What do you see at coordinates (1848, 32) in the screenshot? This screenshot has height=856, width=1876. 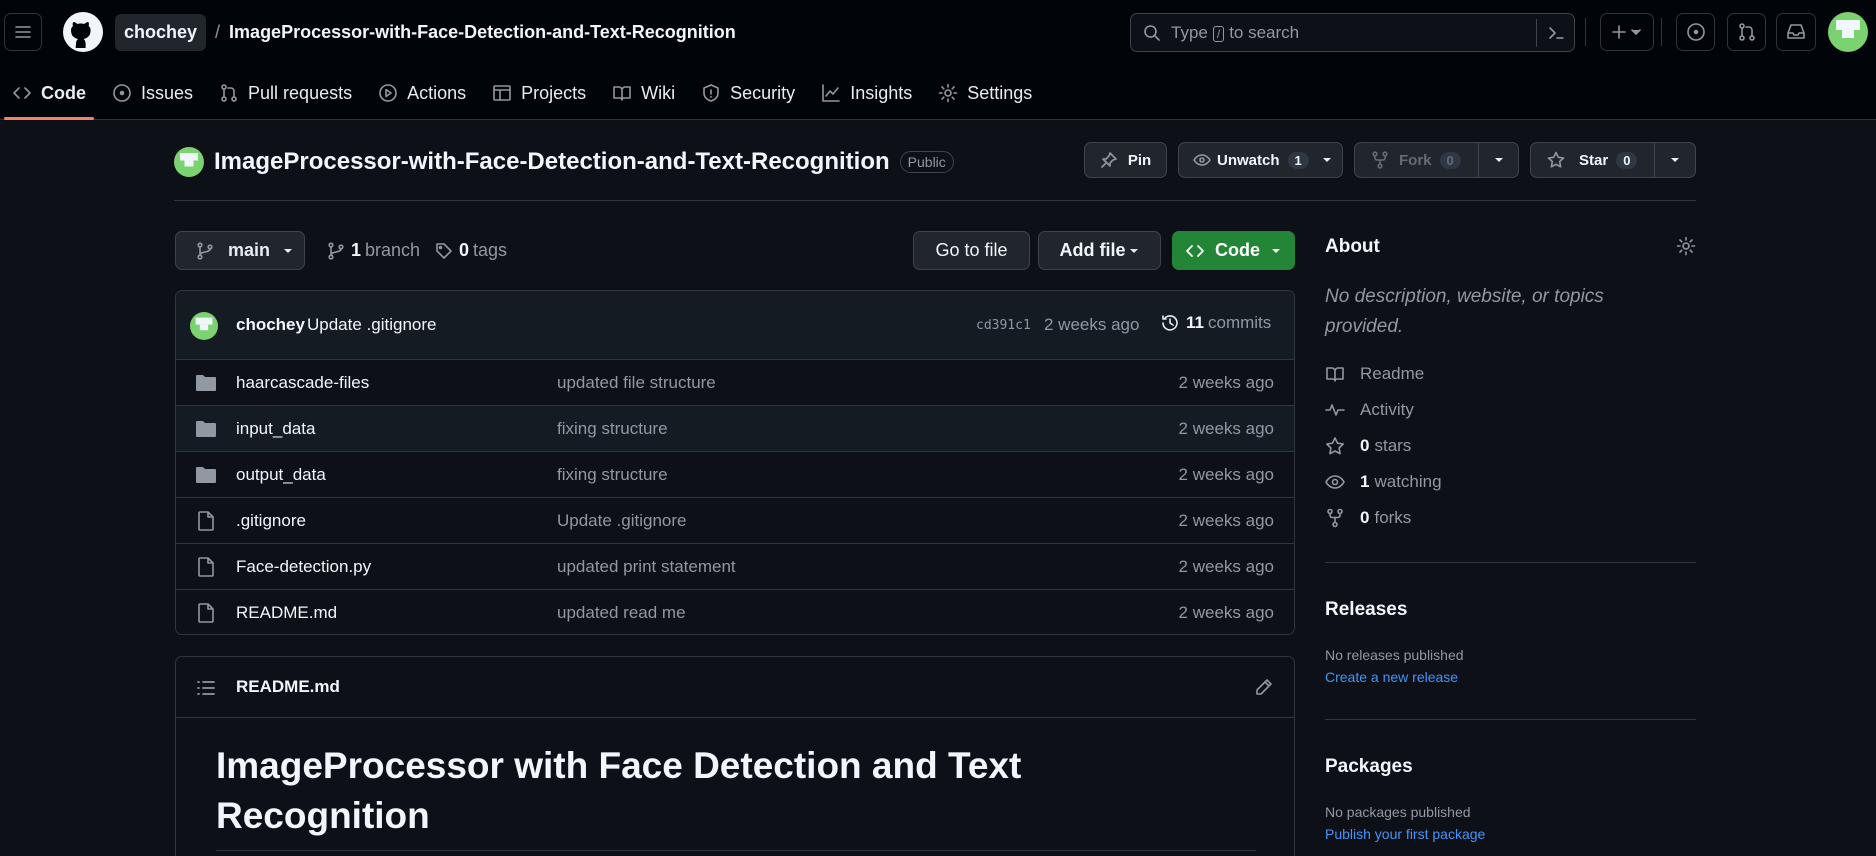 I see `user-avatar` at bounding box center [1848, 32].